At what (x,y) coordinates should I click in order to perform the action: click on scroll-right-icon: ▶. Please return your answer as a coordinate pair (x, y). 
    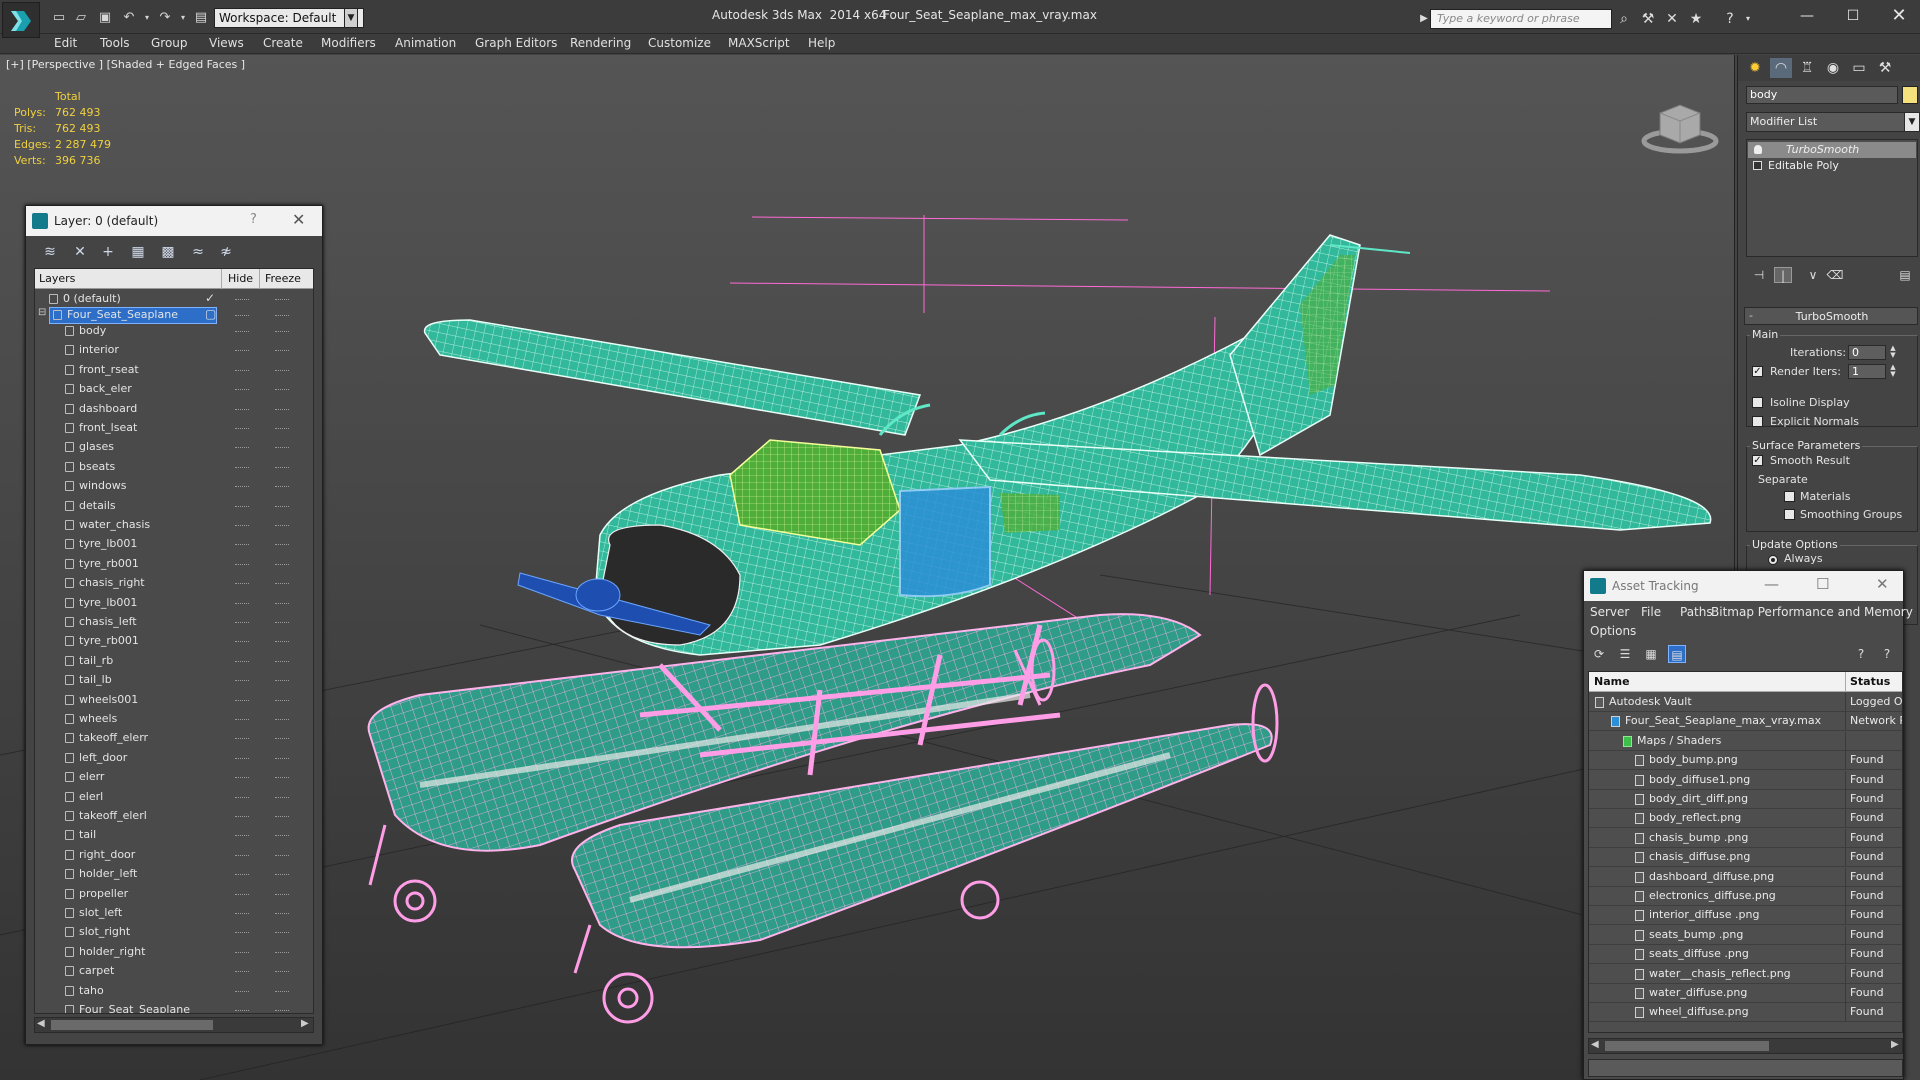
    Looking at the image, I should click on (1895, 1044).